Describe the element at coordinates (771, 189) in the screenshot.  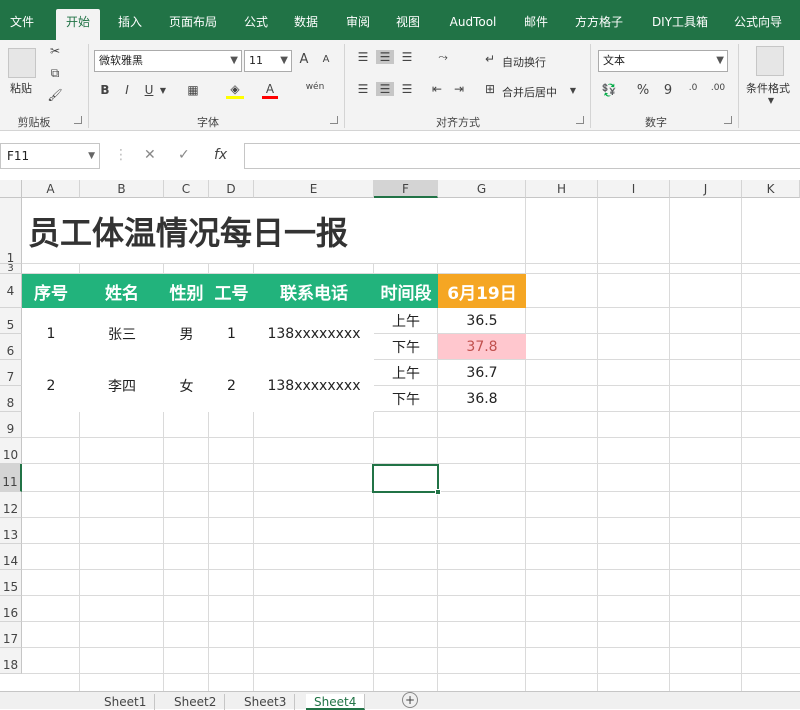
I see `col-header-k: K` at that location.